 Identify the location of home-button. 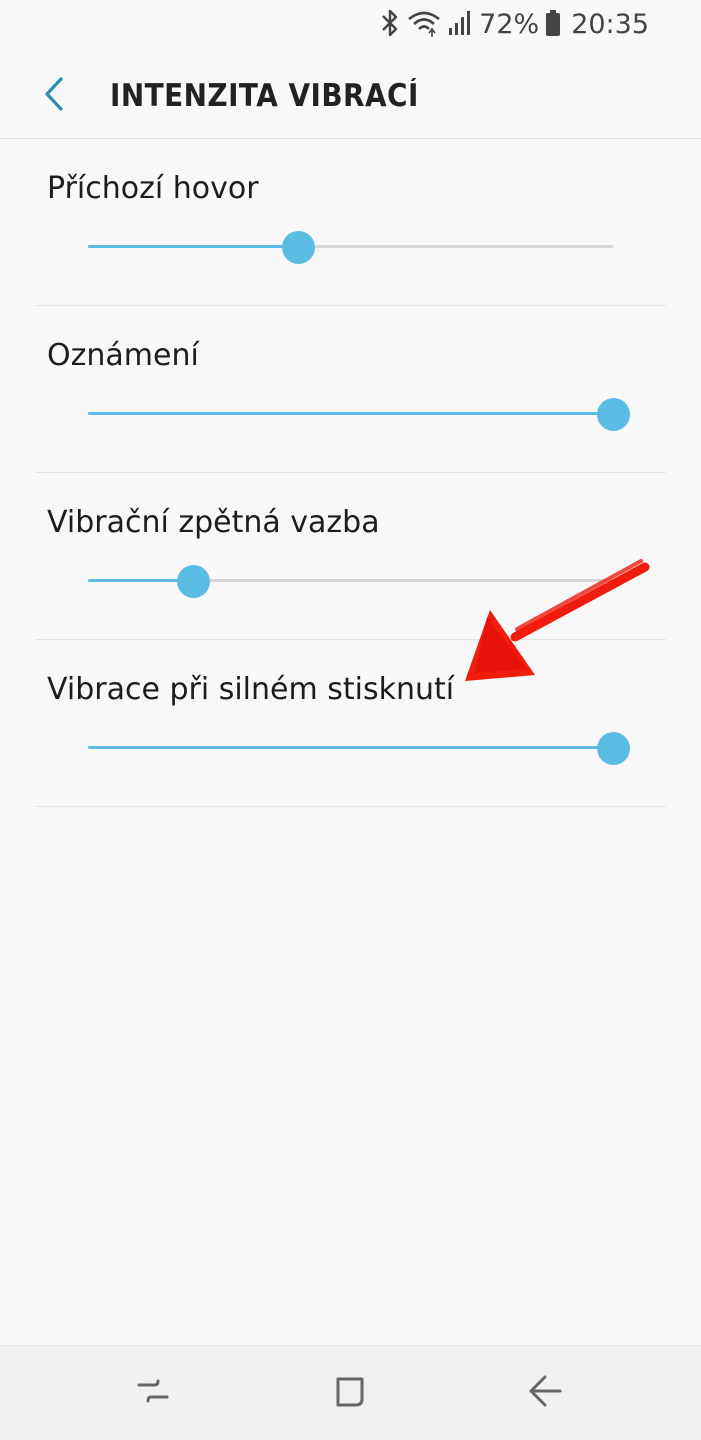
(350, 1393).